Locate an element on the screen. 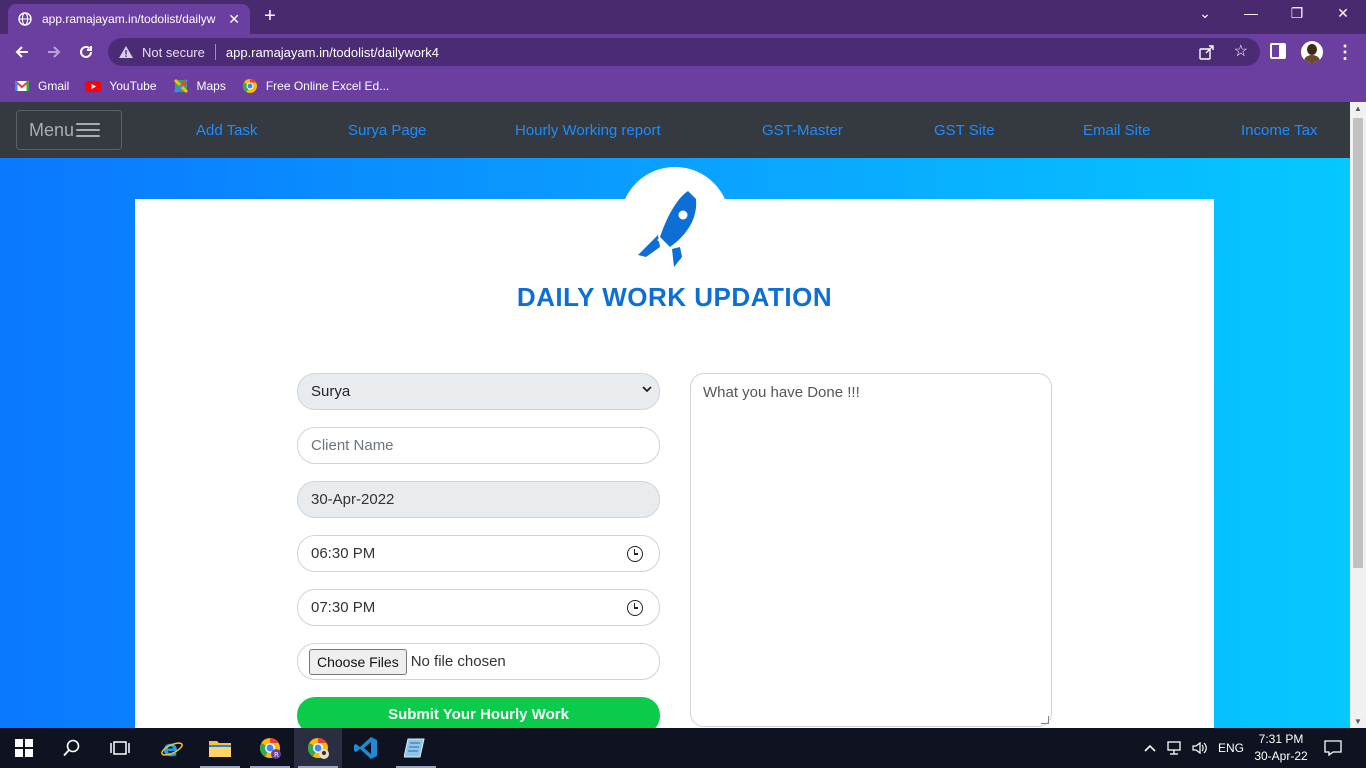  client-name-input: Client Name is located at coordinates (478, 445).